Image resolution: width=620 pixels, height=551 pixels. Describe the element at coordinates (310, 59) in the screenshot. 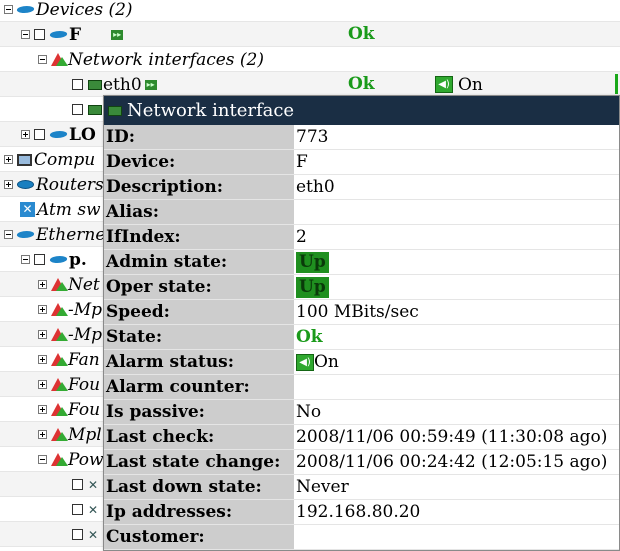

I see `tree-row-network-interfaces: Network interfaces (2)` at that location.